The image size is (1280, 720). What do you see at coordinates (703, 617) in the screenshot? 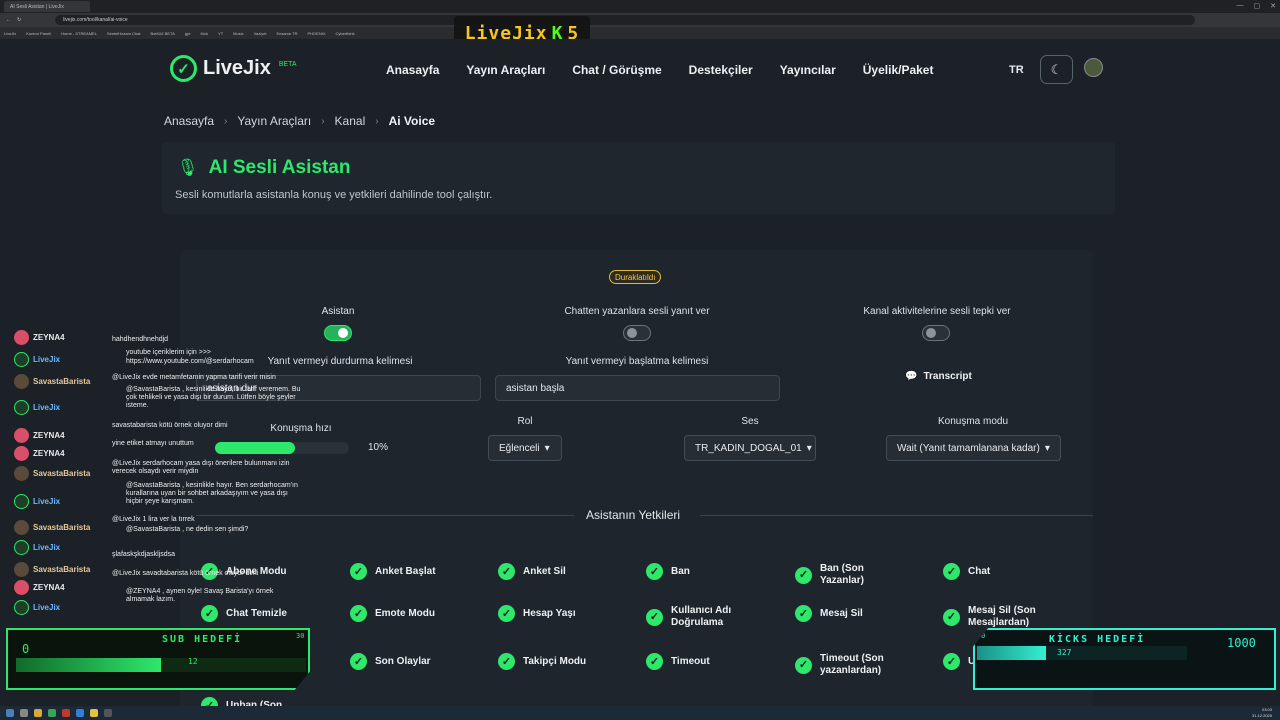
I see `permission-item: ✓ Kullanıcı Adı Doğrulama` at bounding box center [703, 617].